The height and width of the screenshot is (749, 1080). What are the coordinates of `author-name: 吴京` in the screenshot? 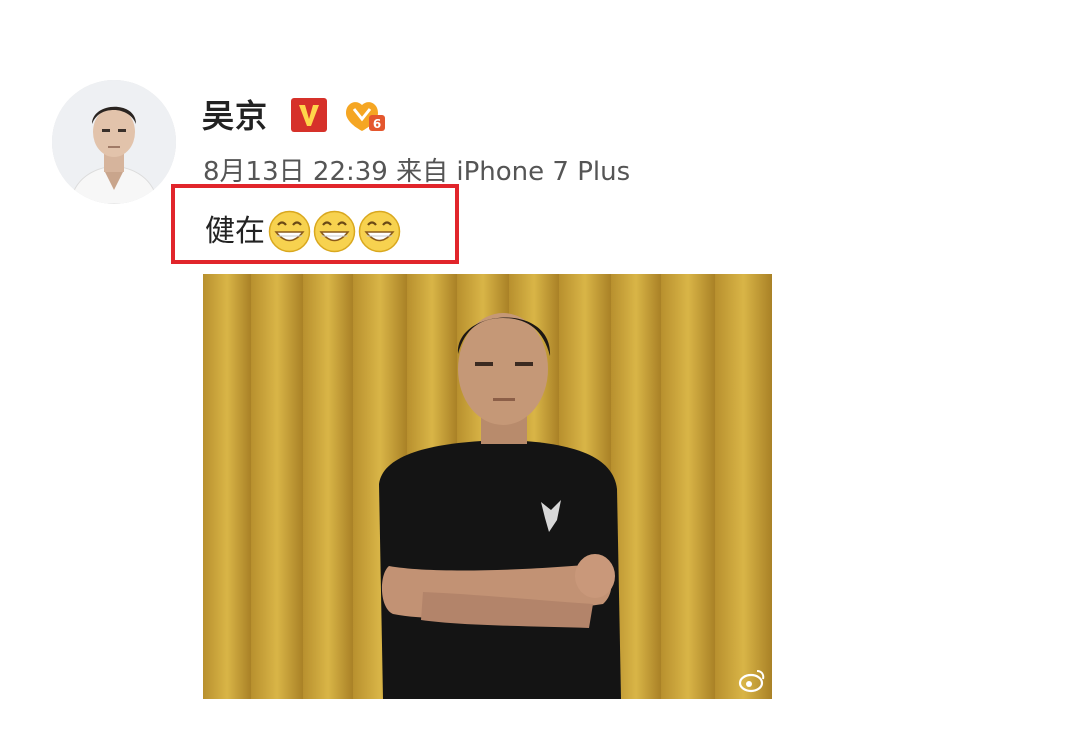 It's located at (235, 116).